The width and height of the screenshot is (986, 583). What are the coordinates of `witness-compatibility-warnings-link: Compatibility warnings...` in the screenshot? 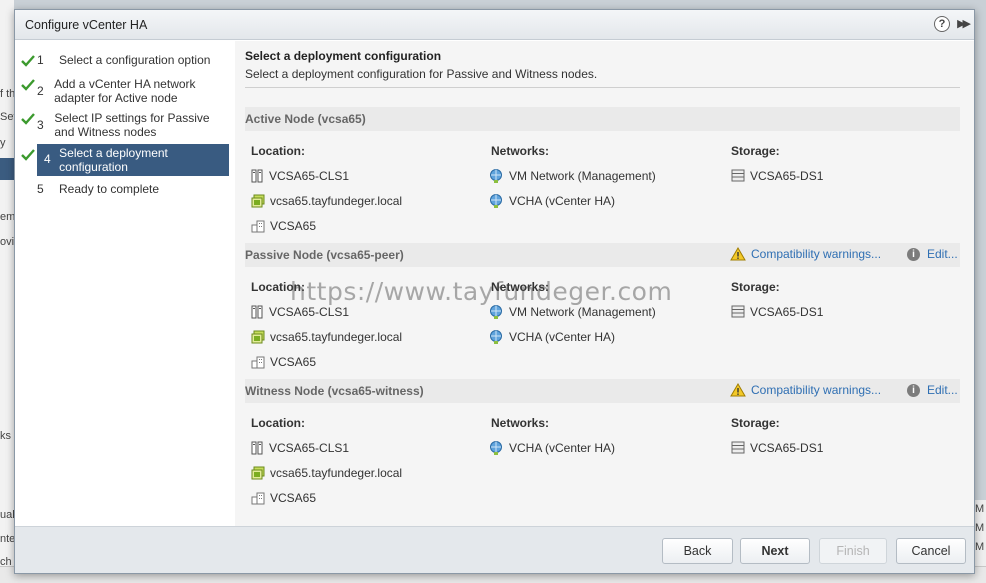 It's located at (805, 390).